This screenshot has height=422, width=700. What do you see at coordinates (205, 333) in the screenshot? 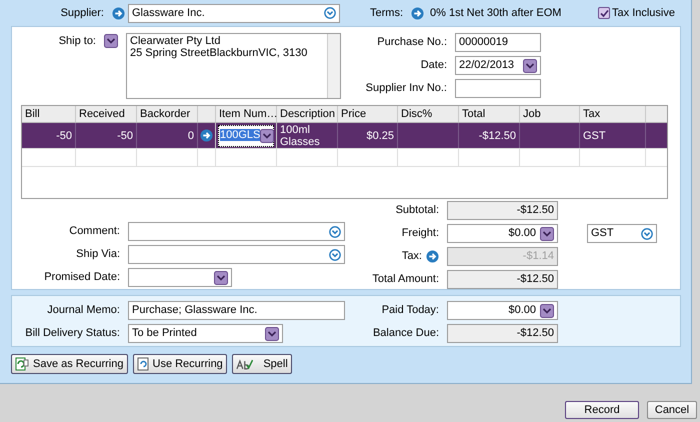
I see `input-field: To be Printed` at bounding box center [205, 333].